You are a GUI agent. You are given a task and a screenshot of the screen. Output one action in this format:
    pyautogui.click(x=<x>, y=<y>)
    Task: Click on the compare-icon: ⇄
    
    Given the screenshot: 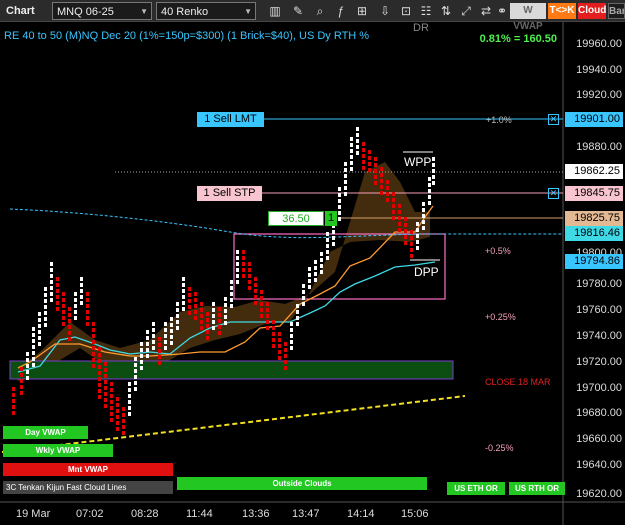 What is the action you would take?
    pyautogui.click(x=486, y=11)
    